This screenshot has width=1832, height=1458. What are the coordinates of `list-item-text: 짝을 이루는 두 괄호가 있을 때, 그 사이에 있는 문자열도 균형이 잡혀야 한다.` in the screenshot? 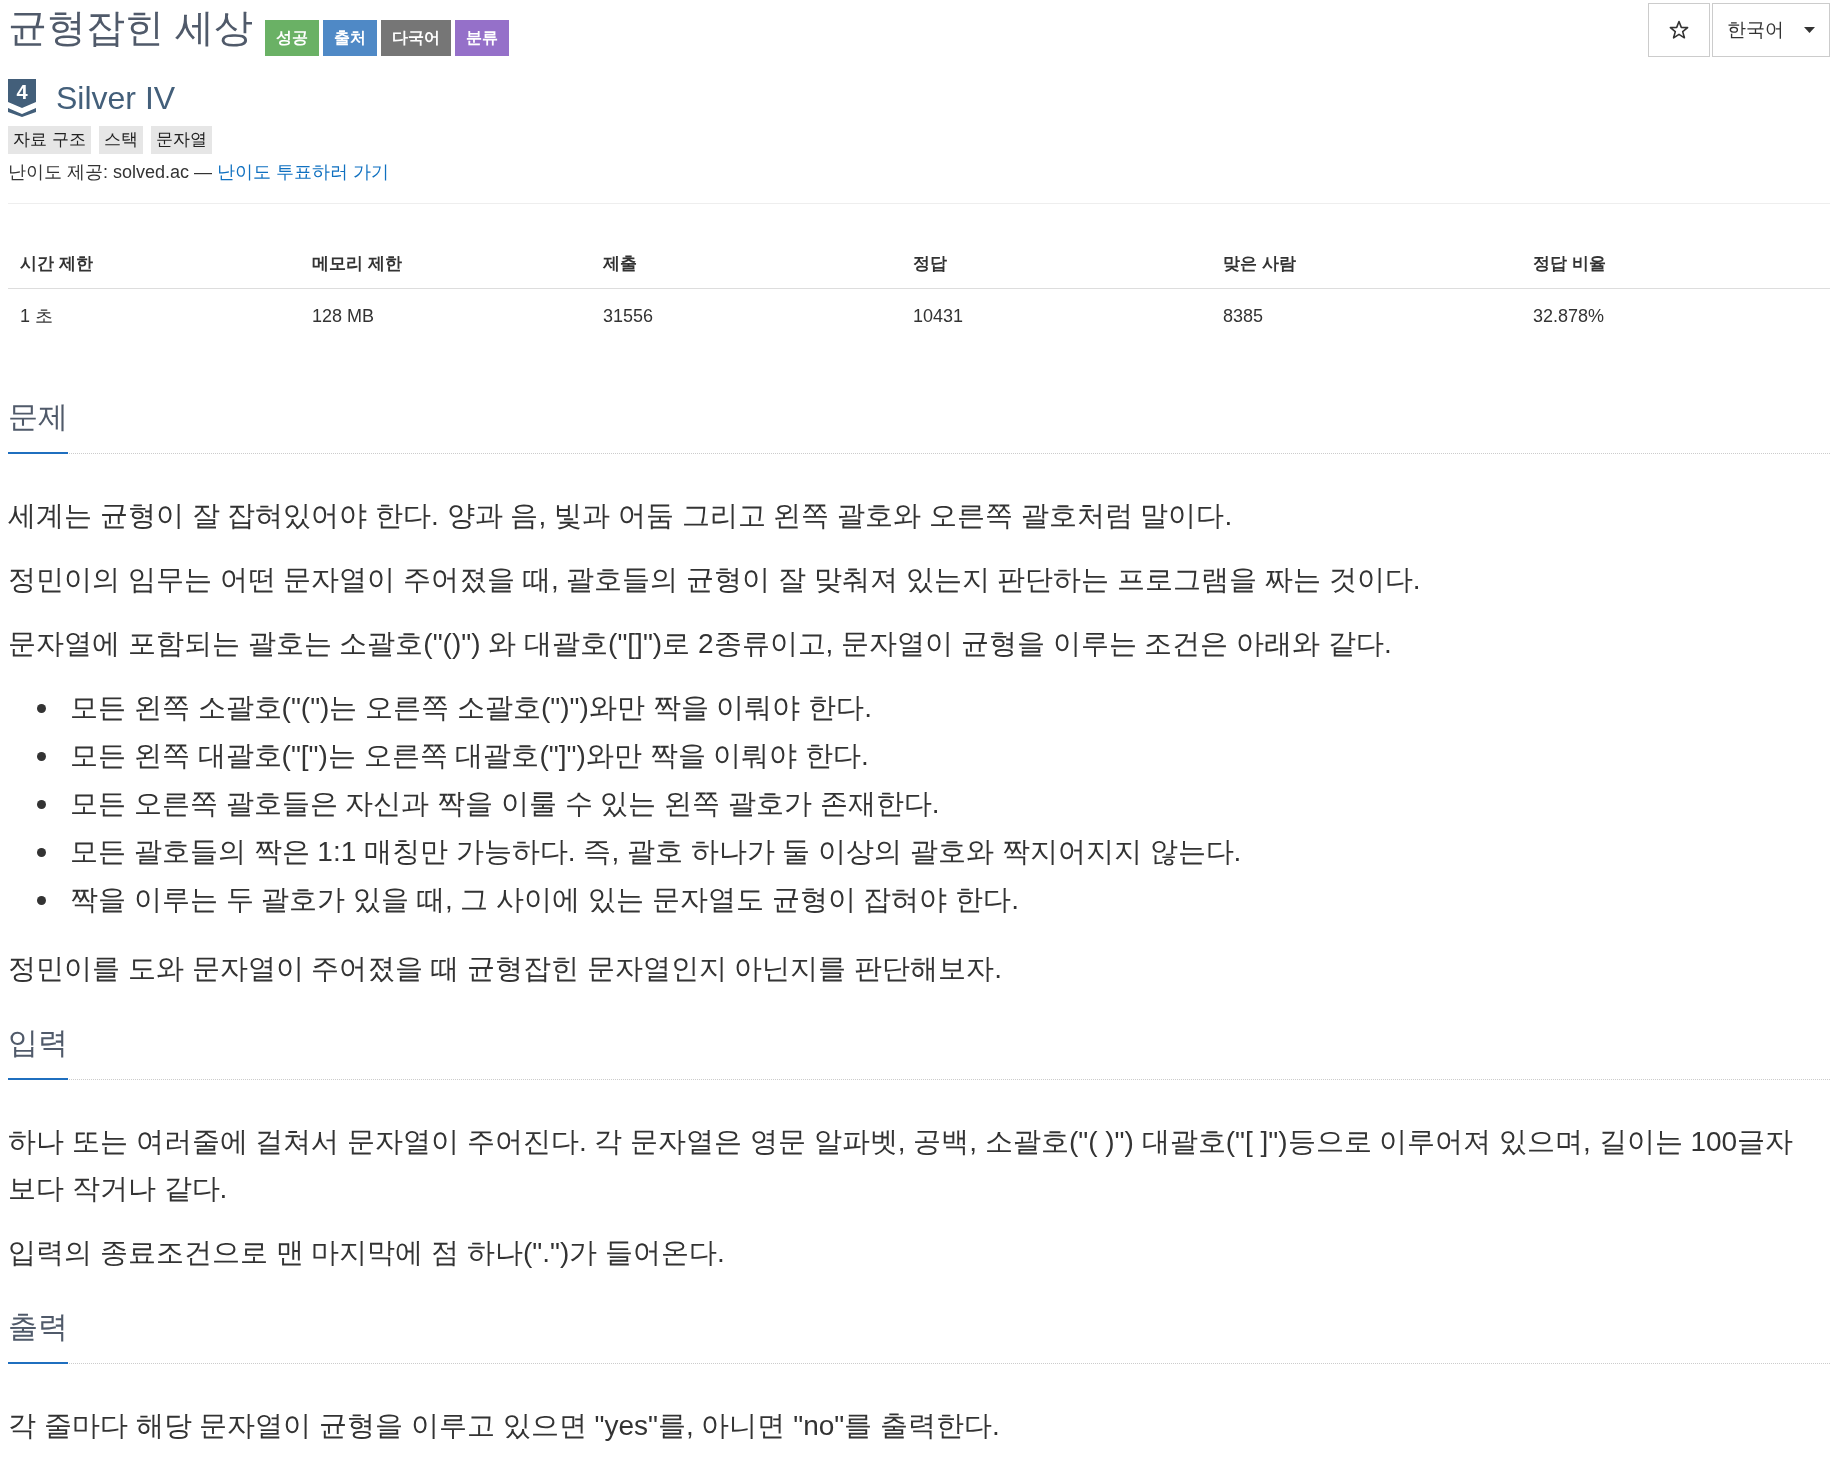 It's located at (544, 900).